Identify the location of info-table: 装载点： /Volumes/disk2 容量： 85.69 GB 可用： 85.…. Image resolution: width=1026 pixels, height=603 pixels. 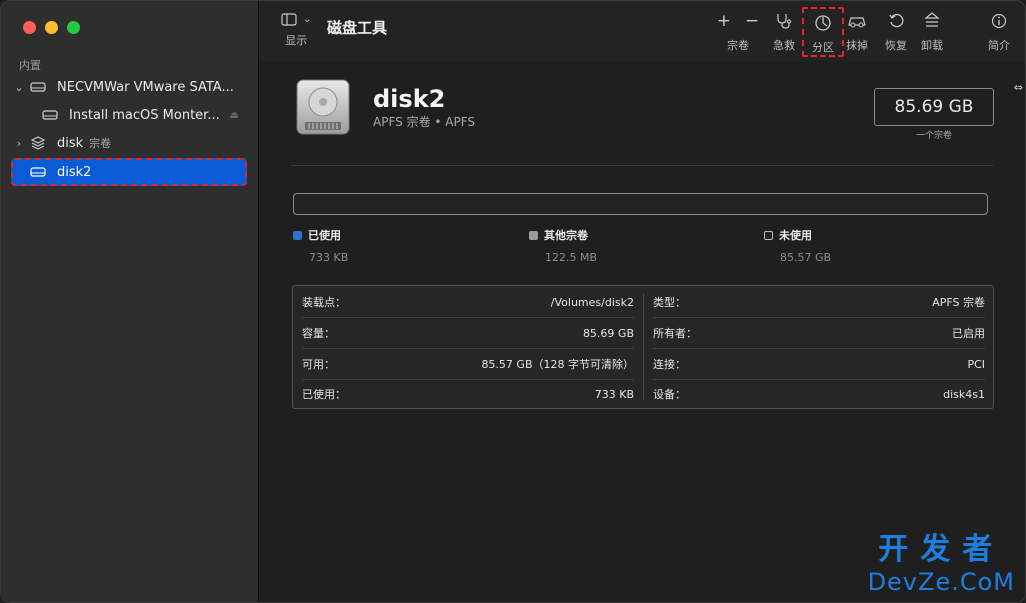
(643, 347).